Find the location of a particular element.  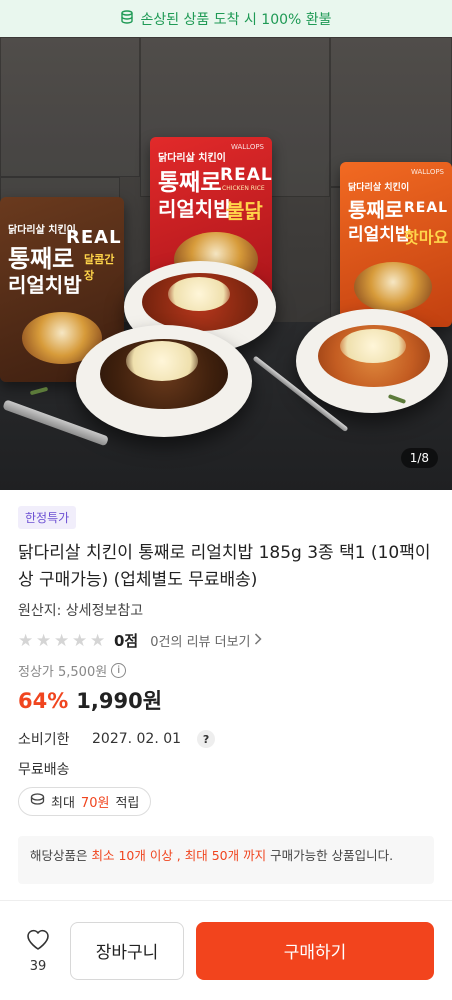

sale-price: 1,990원 is located at coordinates (119, 701).